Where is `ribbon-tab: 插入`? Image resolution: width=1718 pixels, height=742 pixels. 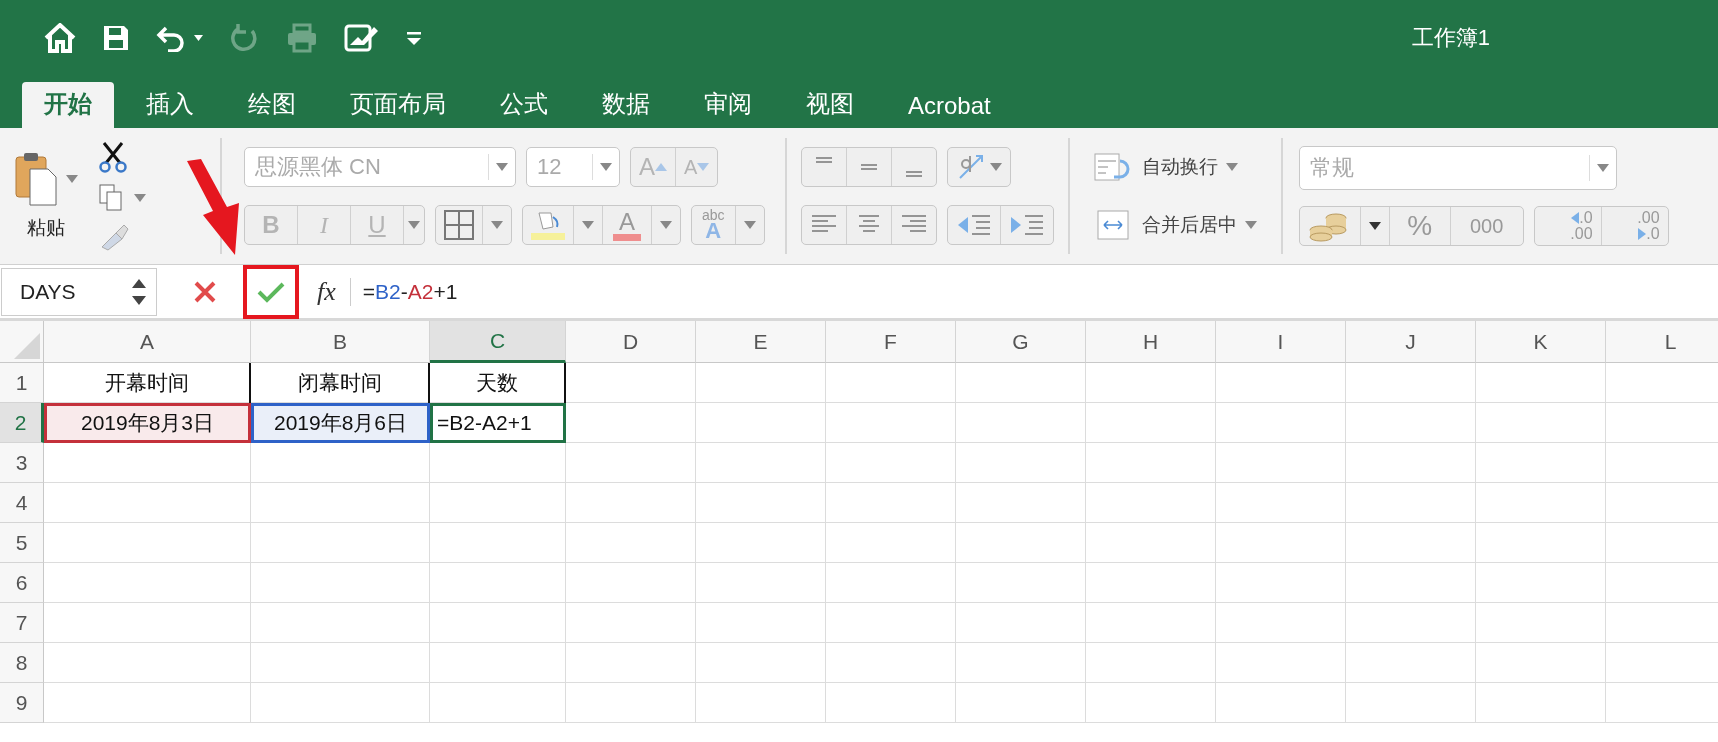
ribbon-tab: 插入 is located at coordinates (170, 105).